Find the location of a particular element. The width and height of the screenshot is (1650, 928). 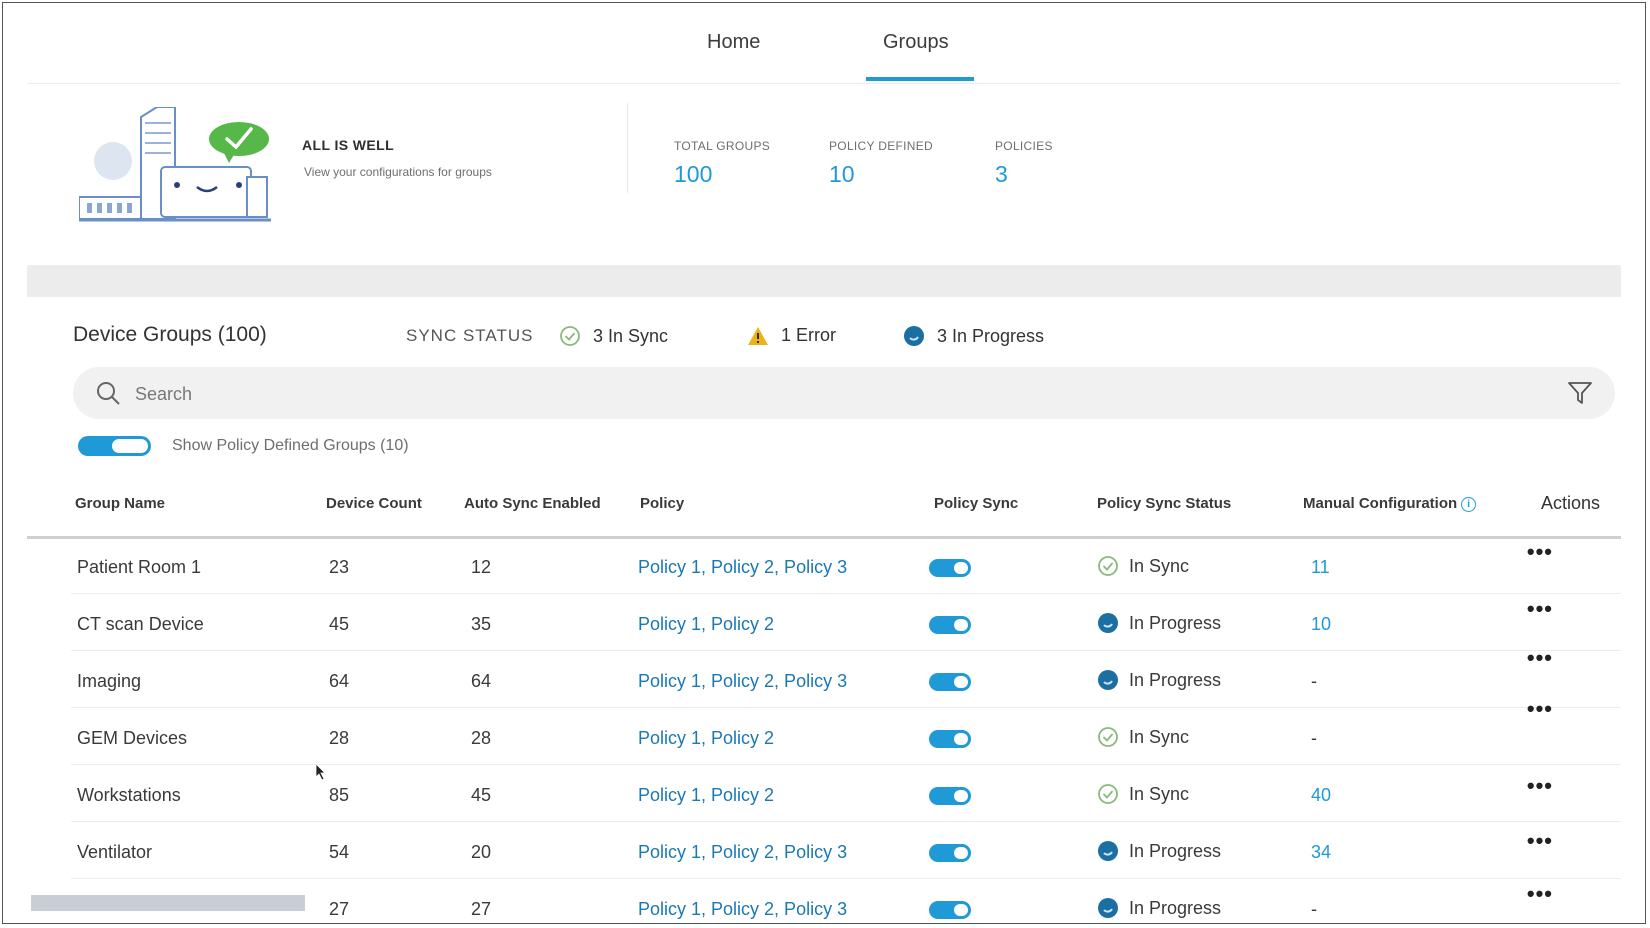

video-thumbnail-strip is located at coordinates (168, 903).